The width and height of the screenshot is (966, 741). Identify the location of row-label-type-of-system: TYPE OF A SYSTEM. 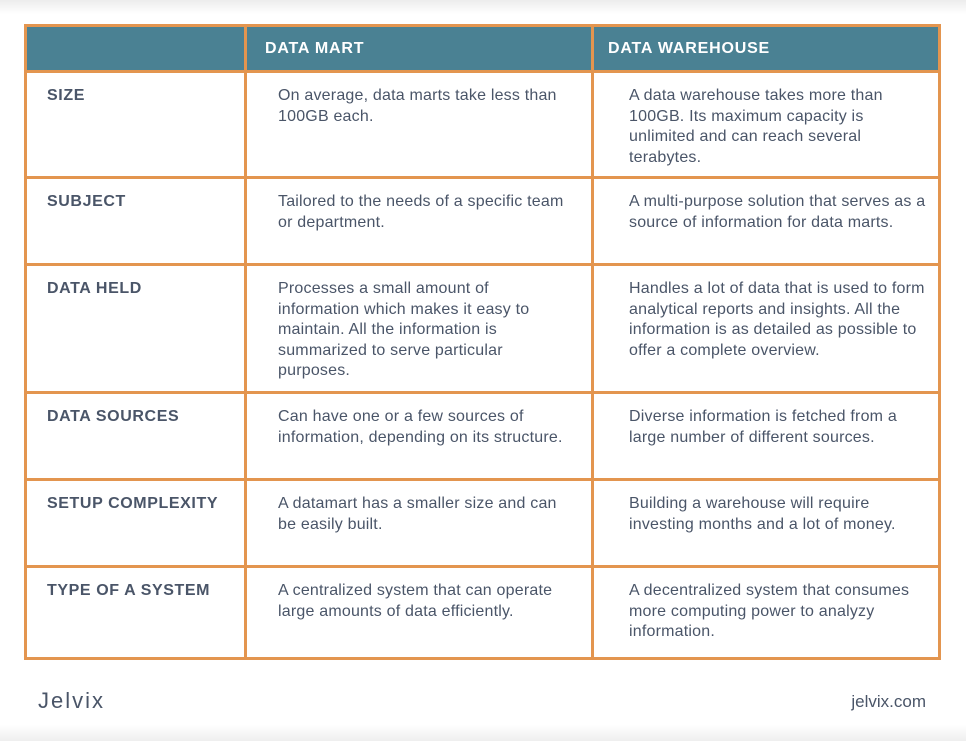
(135, 612).